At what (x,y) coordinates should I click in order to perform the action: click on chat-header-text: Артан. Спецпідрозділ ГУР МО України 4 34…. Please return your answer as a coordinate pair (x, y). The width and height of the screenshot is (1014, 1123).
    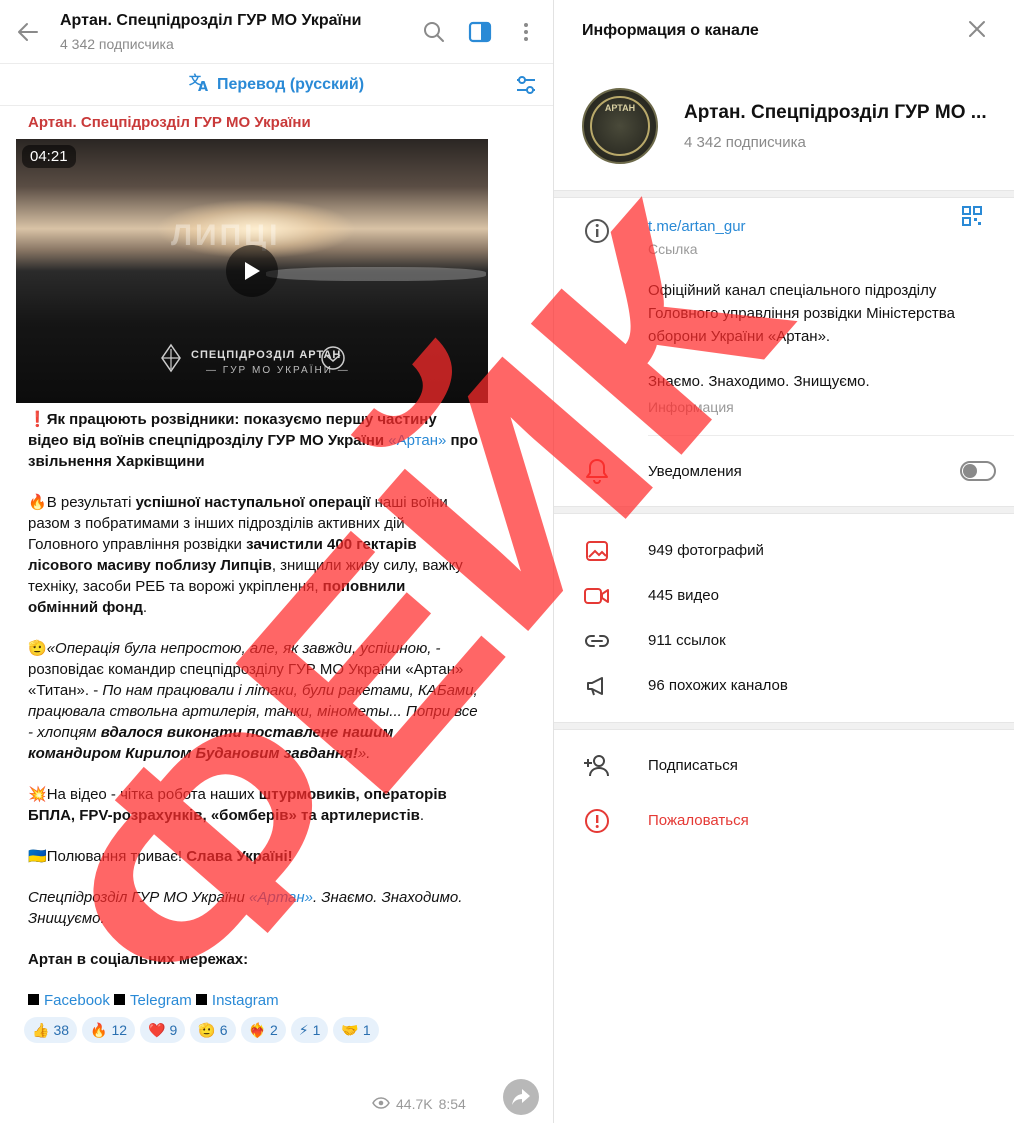
    Looking at the image, I should click on (240, 32).